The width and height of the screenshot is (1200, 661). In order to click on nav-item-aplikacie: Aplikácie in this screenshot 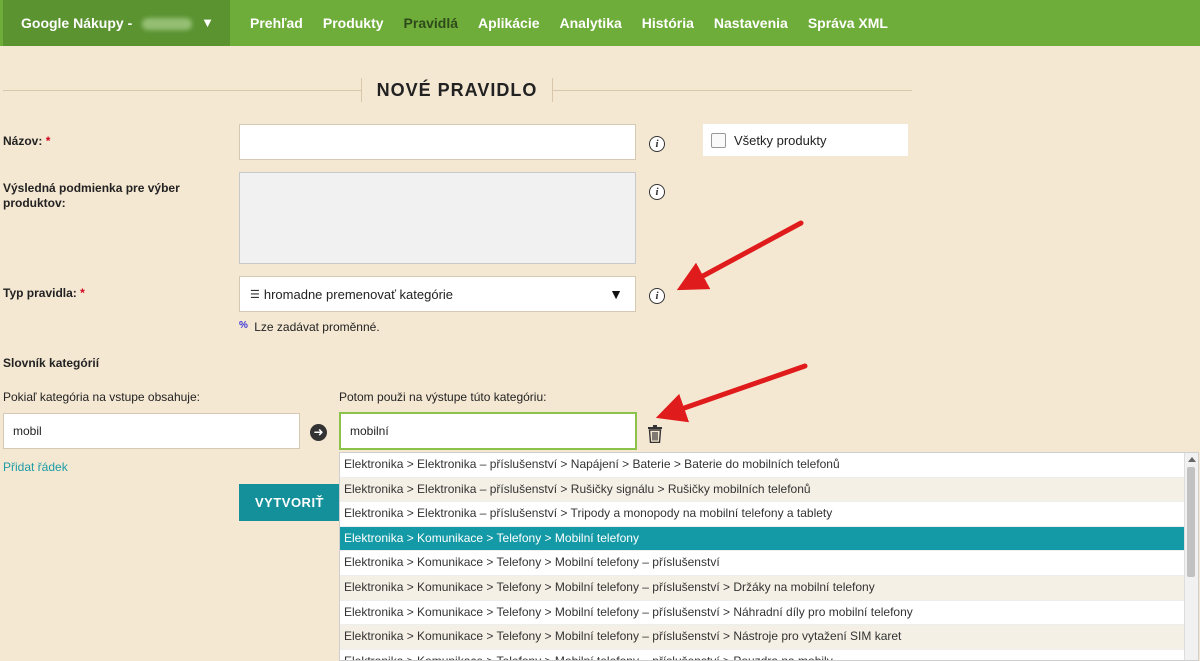, I will do `click(508, 23)`.